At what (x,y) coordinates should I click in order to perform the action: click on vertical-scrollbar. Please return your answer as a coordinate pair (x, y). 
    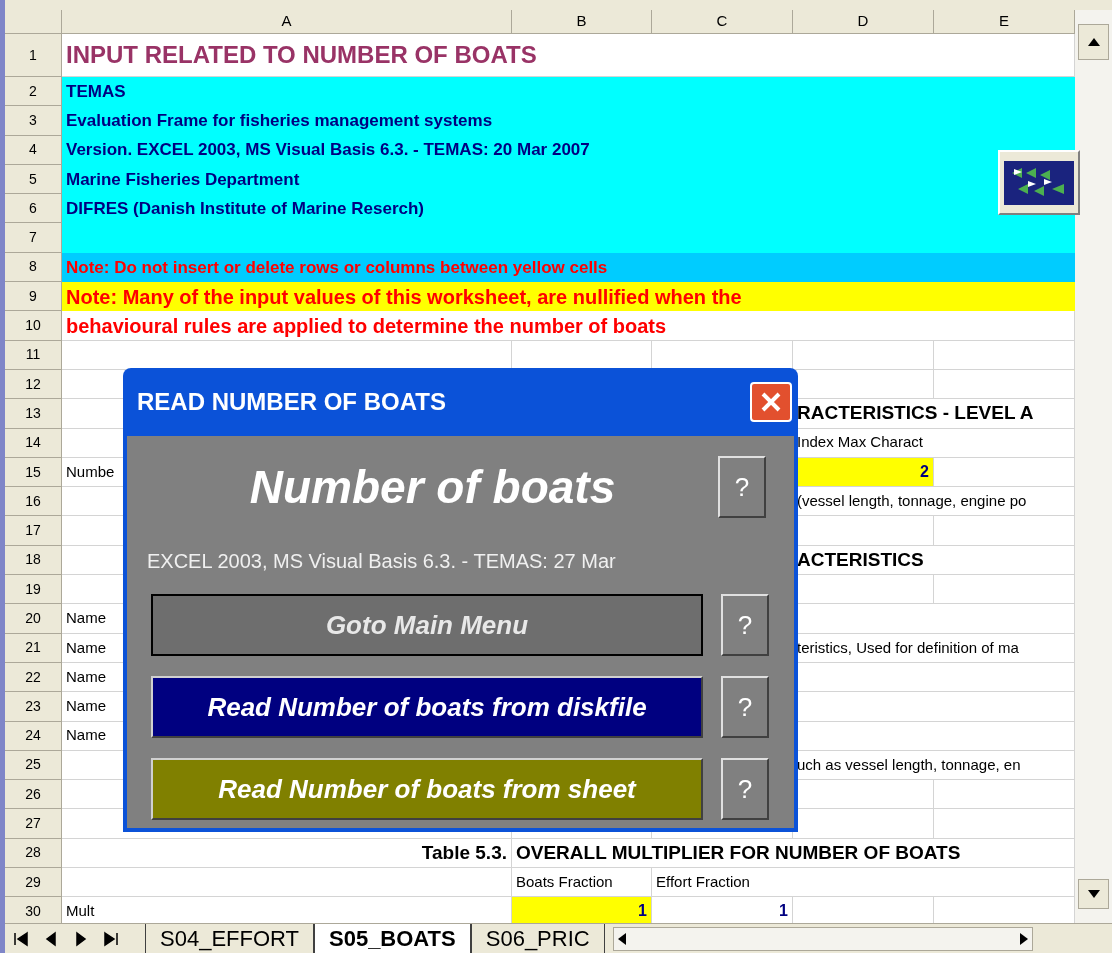
    Looking at the image, I should click on (1093, 466).